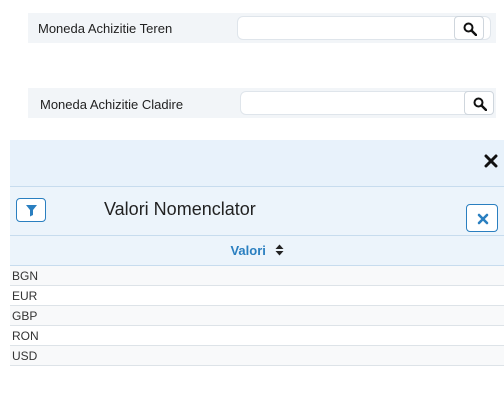 This screenshot has width=504, height=400. I want to click on sort-icon, so click(279, 250).